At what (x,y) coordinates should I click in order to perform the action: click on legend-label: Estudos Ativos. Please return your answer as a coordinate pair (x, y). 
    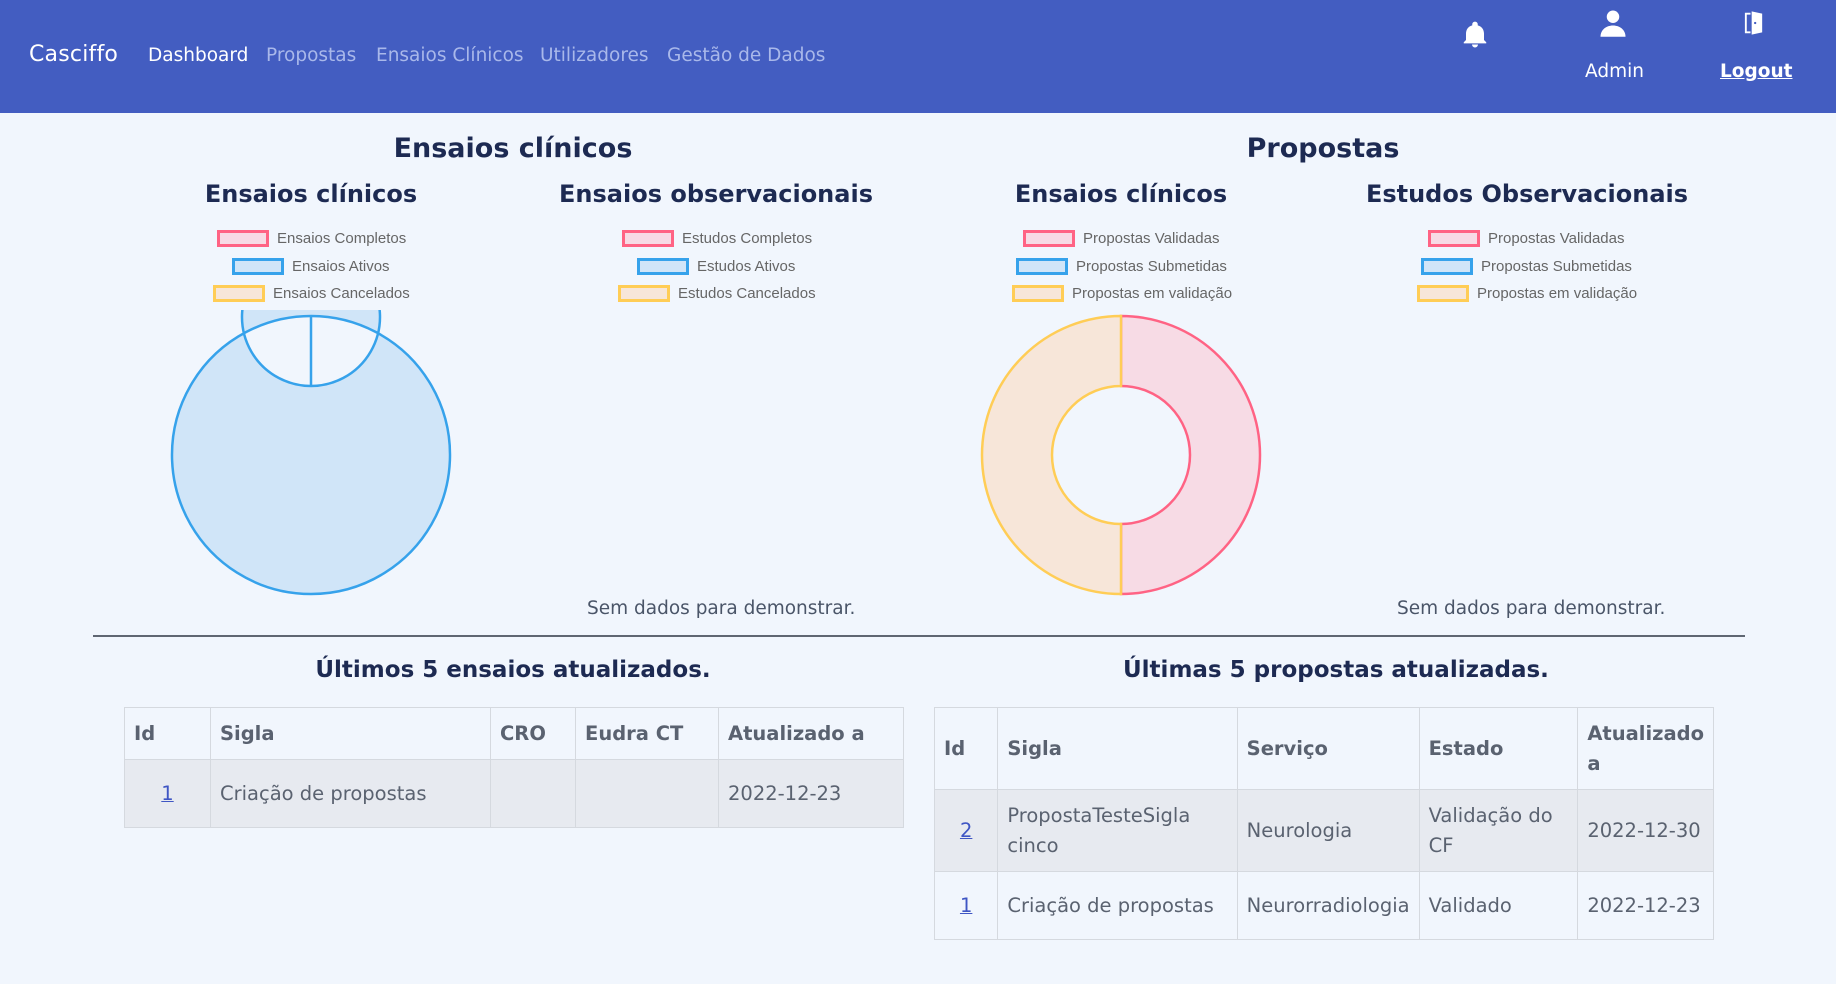
    Looking at the image, I should click on (746, 266).